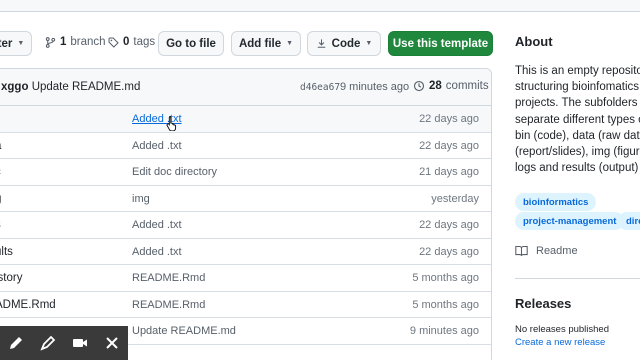  What do you see at coordinates (88, 42) in the screenshot?
I see `branch-word: branch` at bounding box center [88, 42].